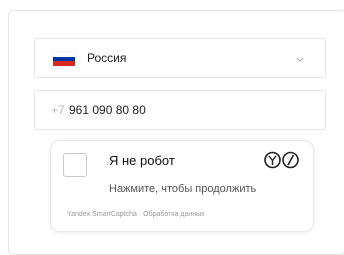  What do you see at coordinates (75, 165) in the screenshot?
I see `captcha-checkbox` at bounding box center [75, 165].